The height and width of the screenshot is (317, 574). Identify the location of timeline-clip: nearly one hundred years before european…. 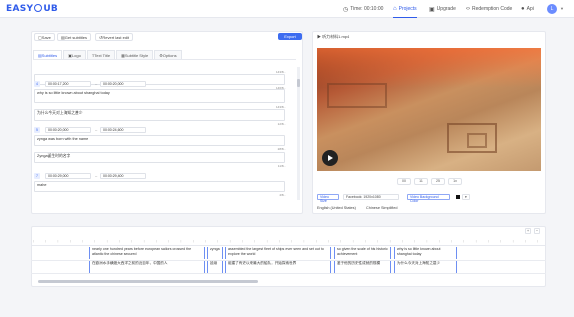
(147, 253).